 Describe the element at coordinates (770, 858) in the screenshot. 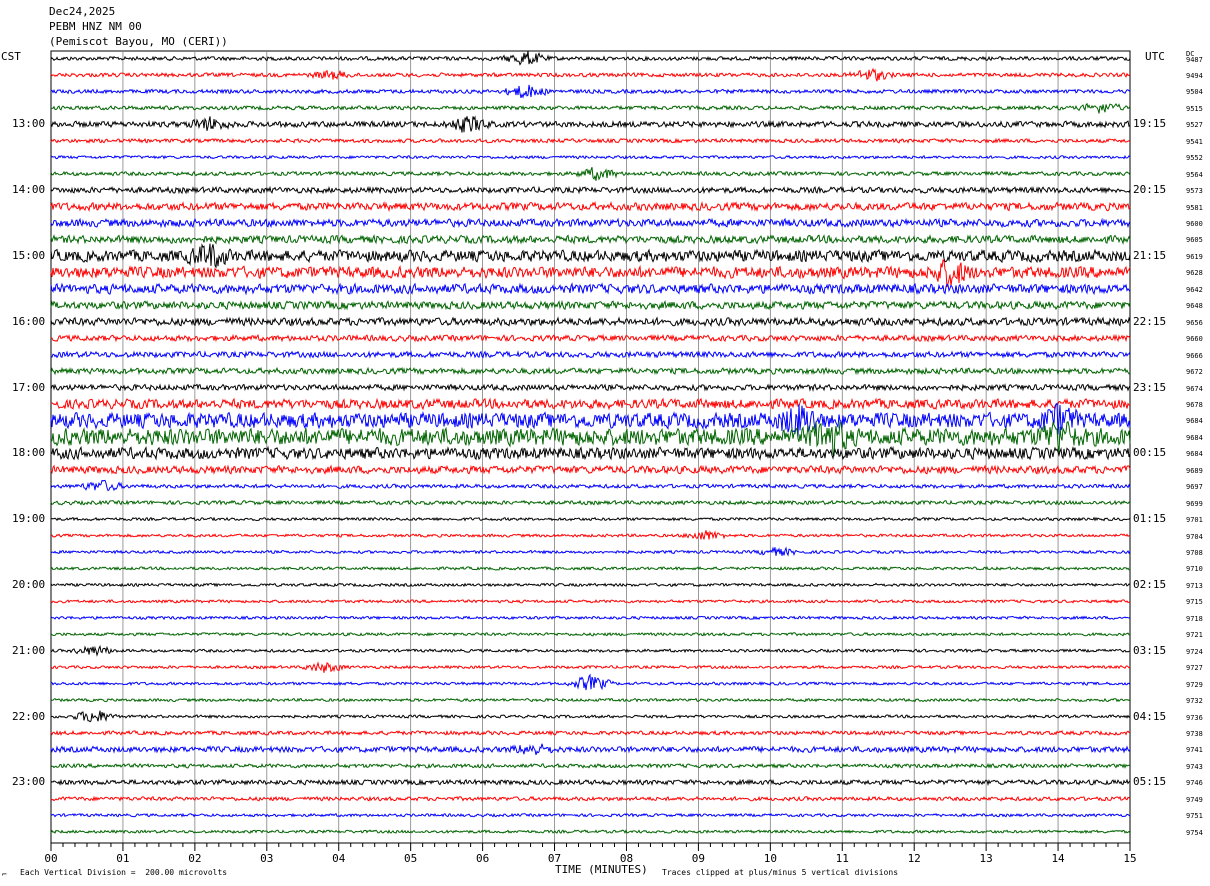

I see `x-tick-label: 10` at that location.